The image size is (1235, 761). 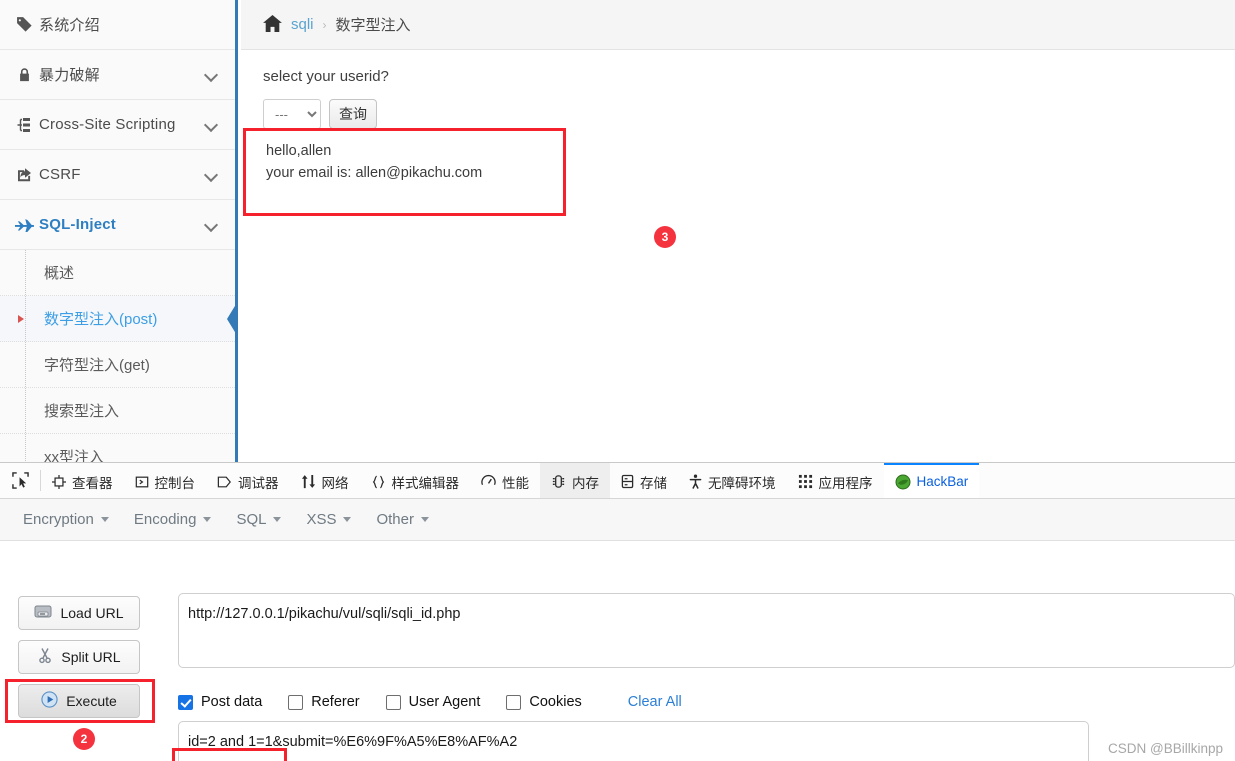 I want to click on split-url-button: Split URL, so click(x=79, y=657).